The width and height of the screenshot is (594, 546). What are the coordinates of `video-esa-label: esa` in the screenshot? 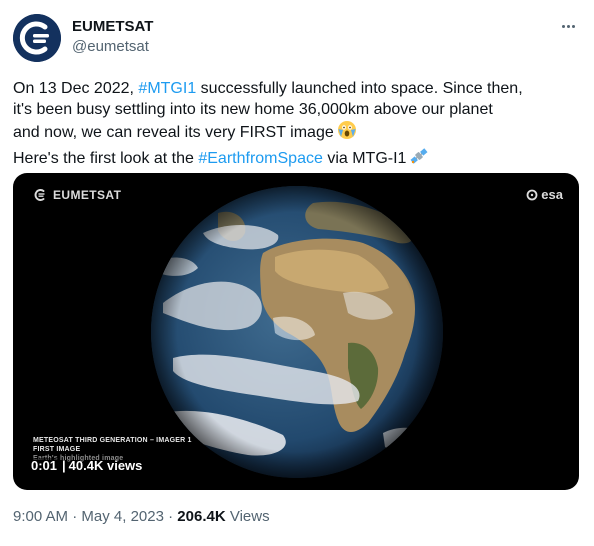 It's located at (552, 194).